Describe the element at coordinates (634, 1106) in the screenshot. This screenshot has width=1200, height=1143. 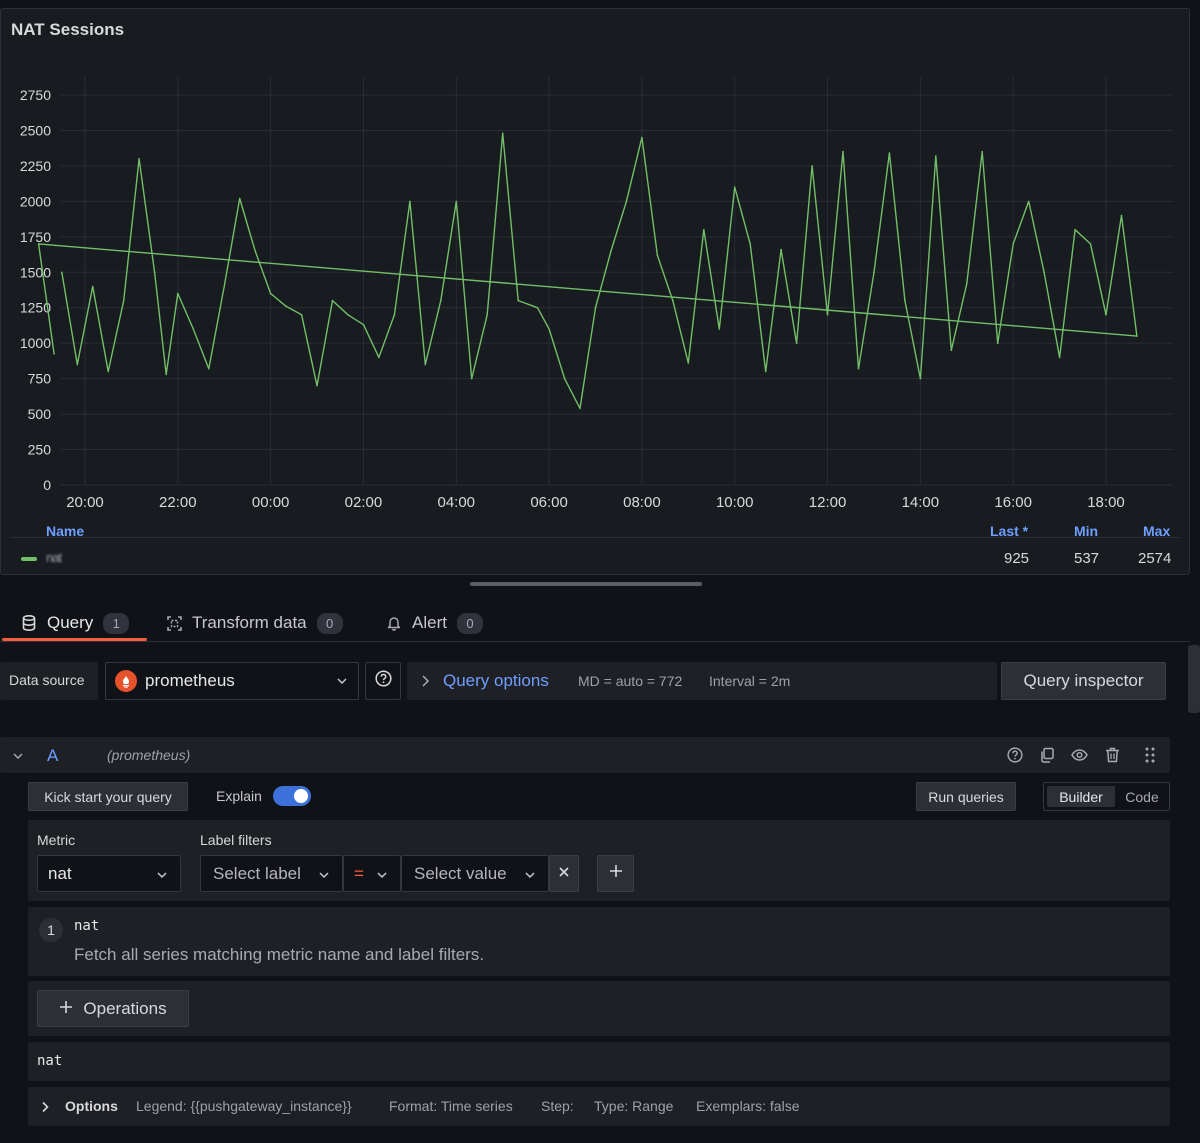
I see `options-type: Type: Range` at that location.